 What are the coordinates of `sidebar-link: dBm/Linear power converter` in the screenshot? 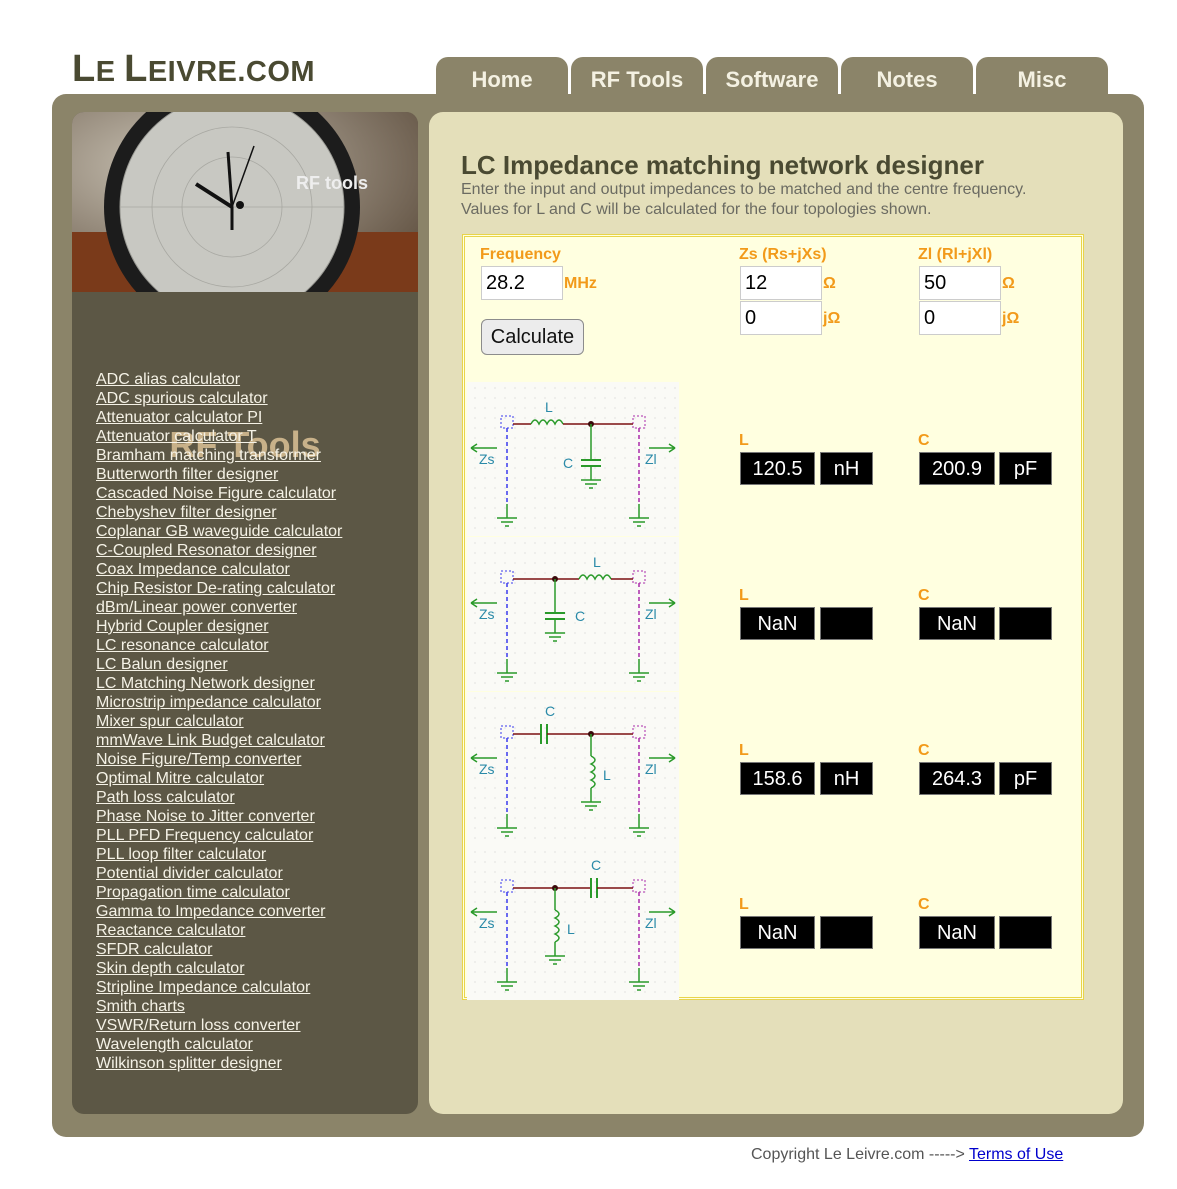 It's located at (196, 607).